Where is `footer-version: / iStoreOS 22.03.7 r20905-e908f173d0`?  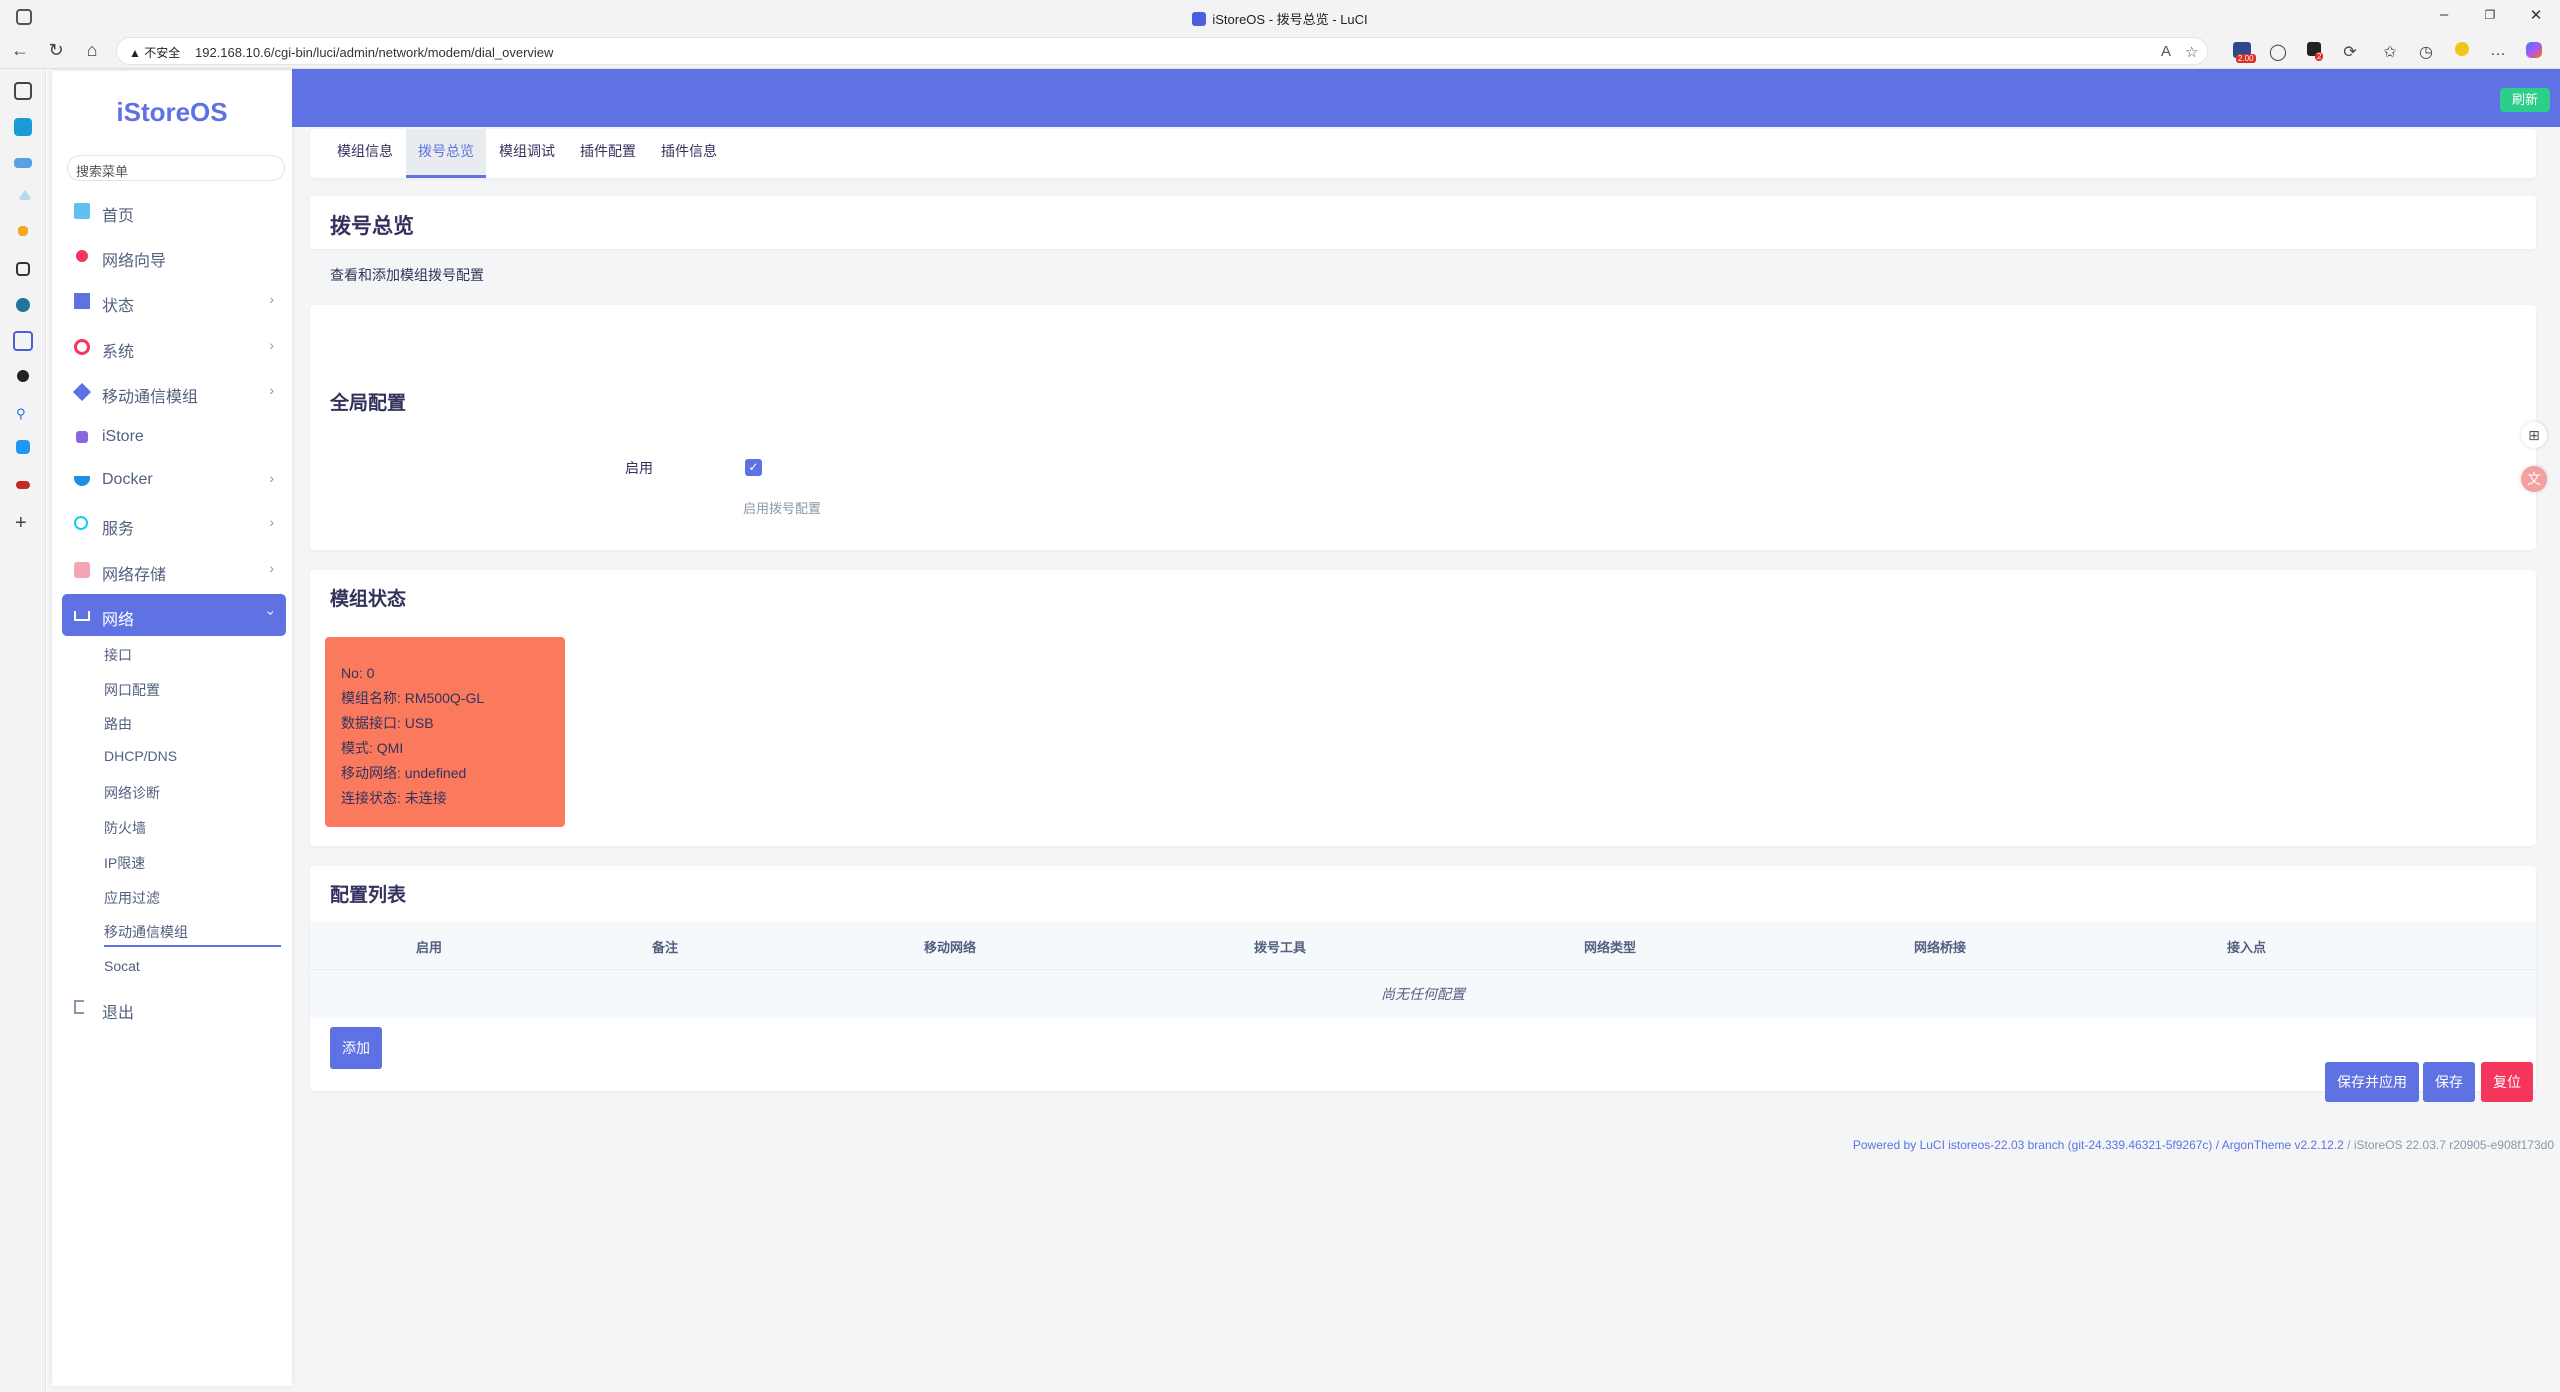 footer-version: / iStoreOS 22.03.7 r20905-e908f173d0 is located at coordinates (2450, 1145).